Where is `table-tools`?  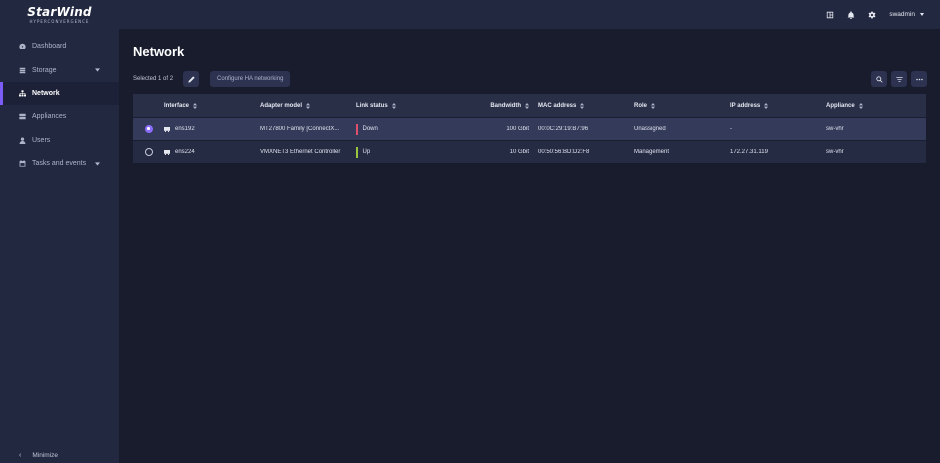 table-tools is located at coordinates (897, 79).